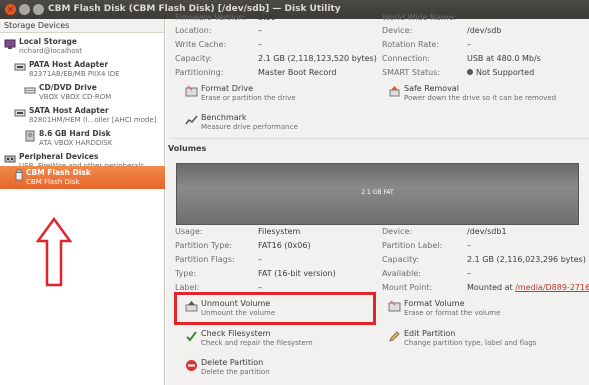 The image size is (589, 385). I want to click on hard-disk-icon, so click(30, 136).